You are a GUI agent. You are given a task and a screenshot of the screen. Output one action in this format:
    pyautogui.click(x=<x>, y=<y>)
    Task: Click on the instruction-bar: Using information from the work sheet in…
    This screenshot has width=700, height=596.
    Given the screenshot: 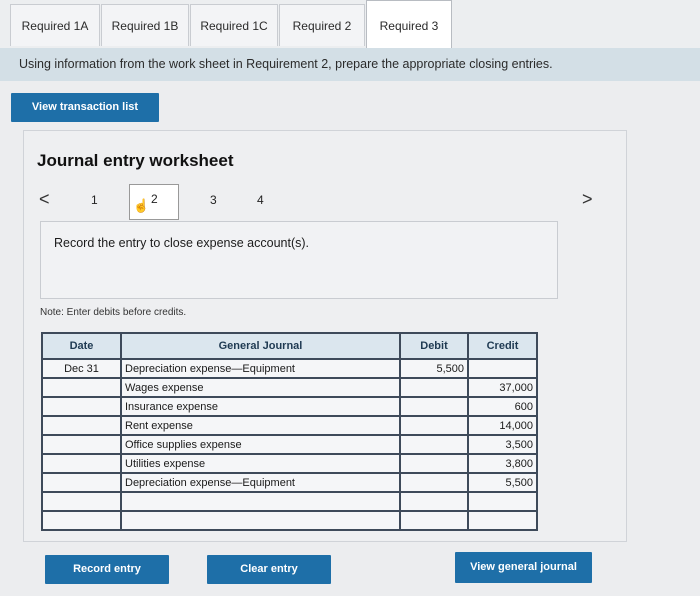 What is the action you would take?
    pyautogui.click(x=350, y=64)
    